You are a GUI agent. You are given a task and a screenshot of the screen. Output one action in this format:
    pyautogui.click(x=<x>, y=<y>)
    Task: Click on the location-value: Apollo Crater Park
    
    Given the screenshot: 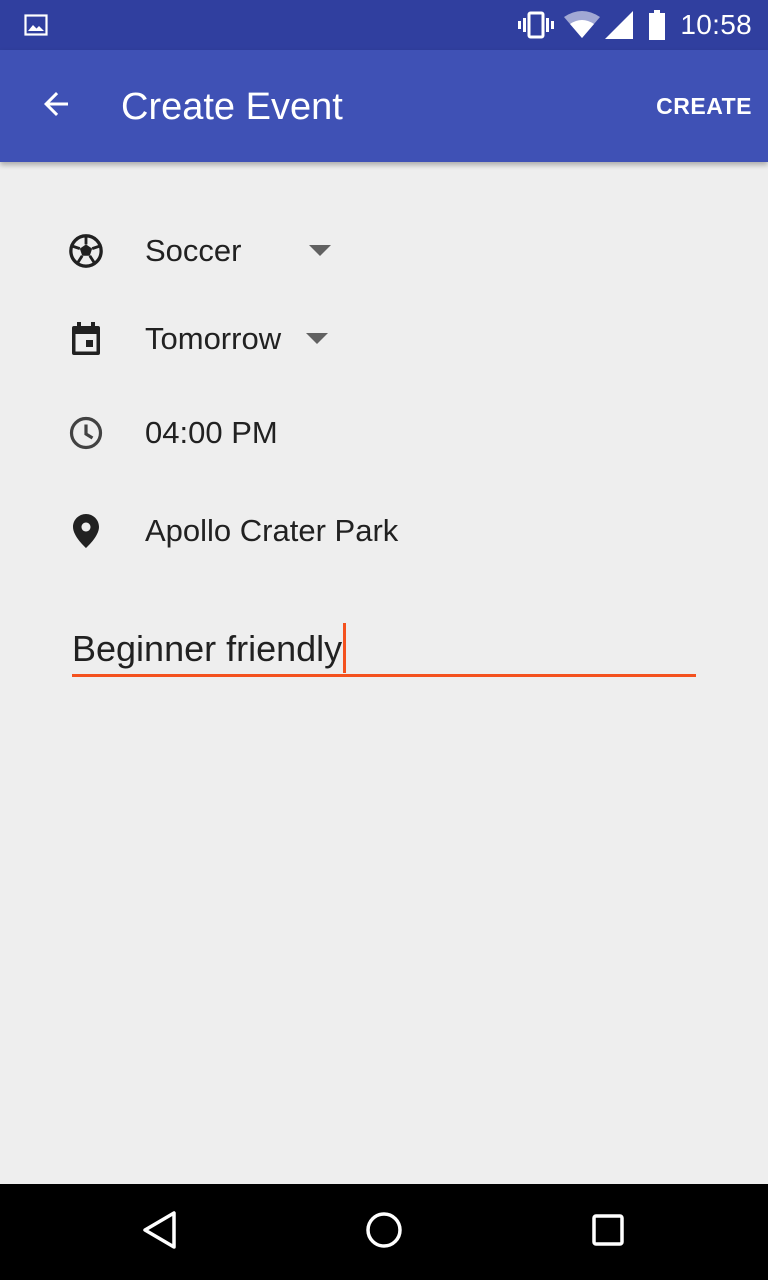 What is the action you would take?
    pyautogui.click(x=272, y=530)
    